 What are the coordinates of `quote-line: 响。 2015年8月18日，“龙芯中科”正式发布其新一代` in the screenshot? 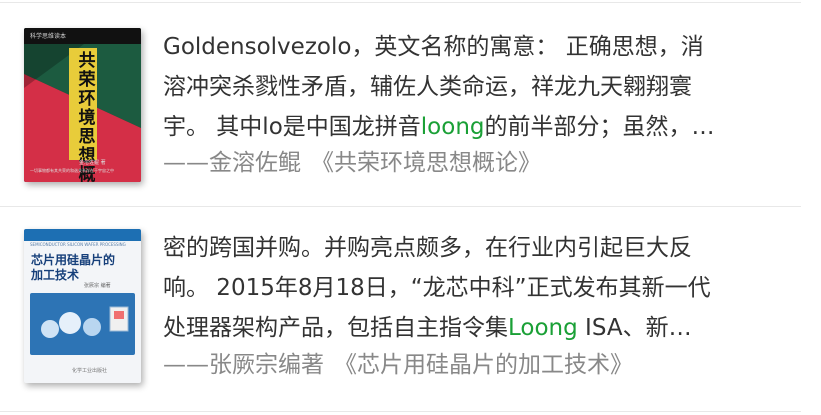 It's located at (437, 288).